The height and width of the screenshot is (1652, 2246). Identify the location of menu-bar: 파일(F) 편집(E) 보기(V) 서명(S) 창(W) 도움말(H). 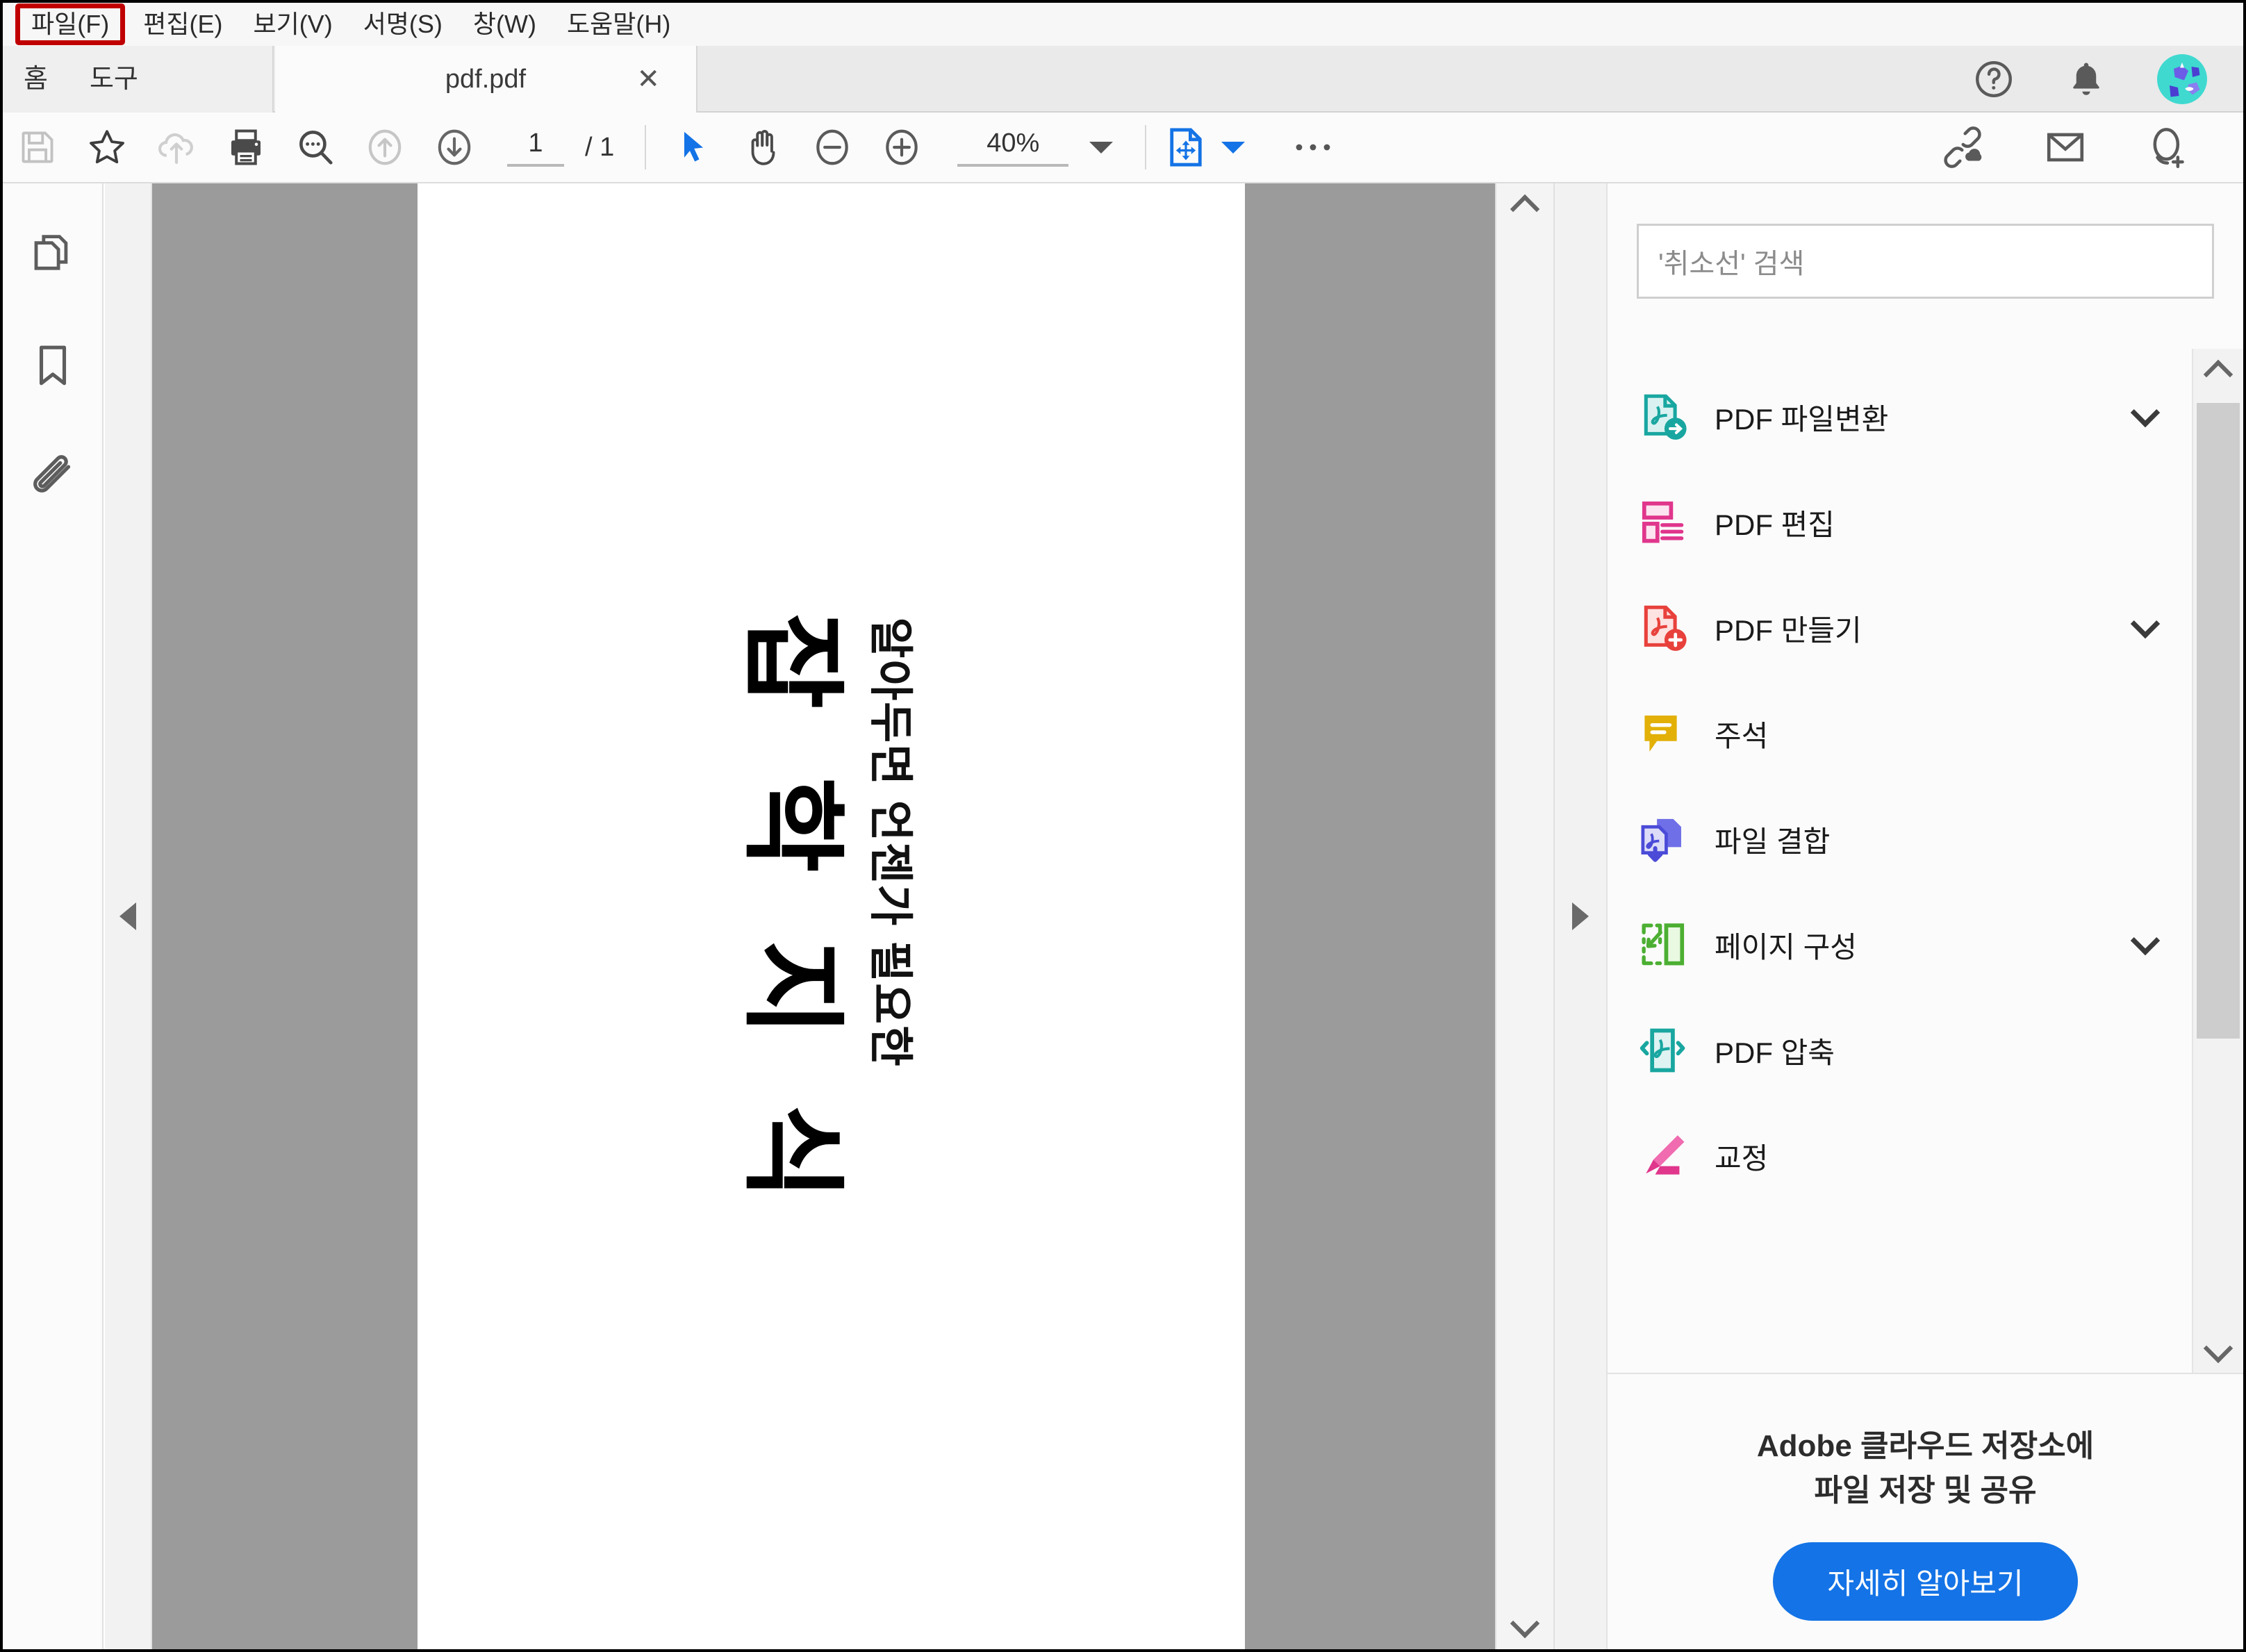
(1123, 24).